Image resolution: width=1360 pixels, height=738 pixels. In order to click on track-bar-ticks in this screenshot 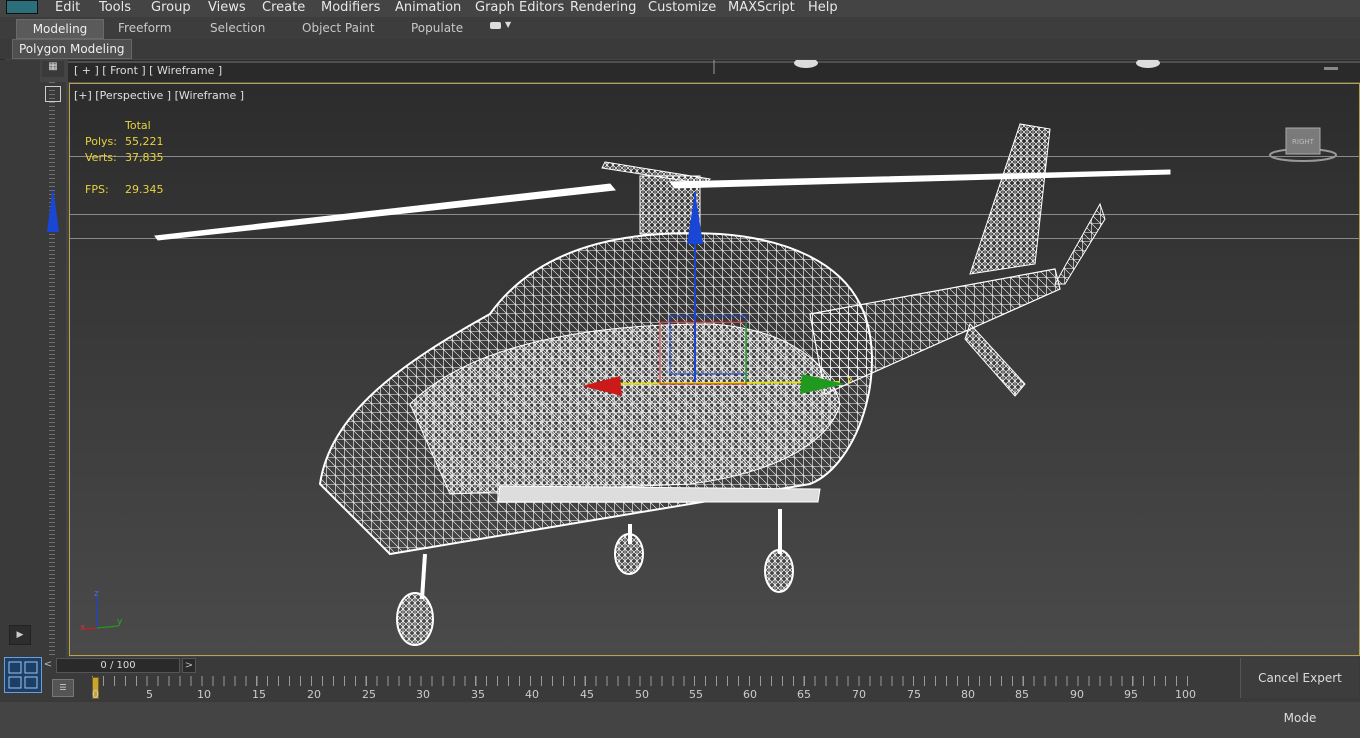, I will do `click(642, 681)`.